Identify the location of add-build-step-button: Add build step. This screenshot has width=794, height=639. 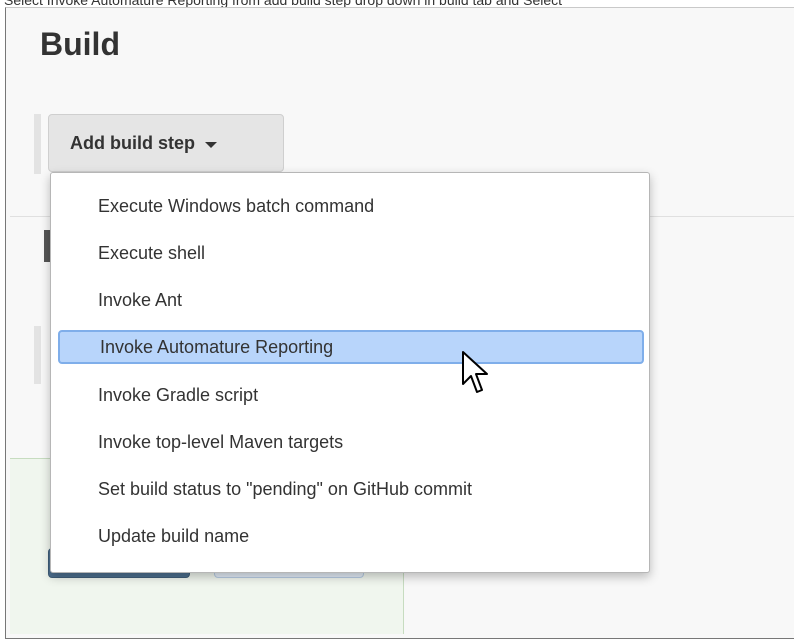
(166, 143).